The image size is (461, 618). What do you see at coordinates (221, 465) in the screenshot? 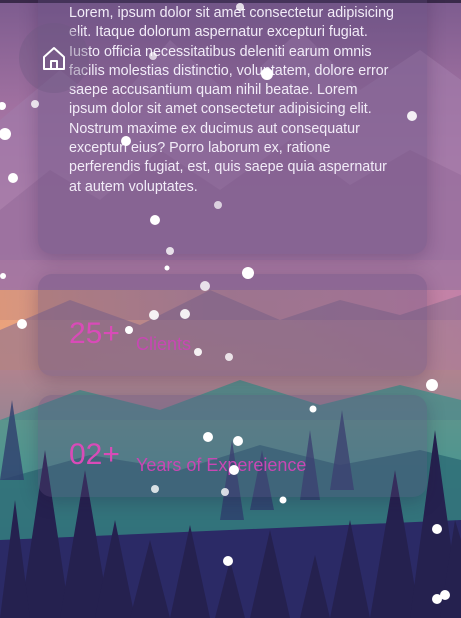
I see `stat-label: Years of Expereience` at bounding box center [221, 465].